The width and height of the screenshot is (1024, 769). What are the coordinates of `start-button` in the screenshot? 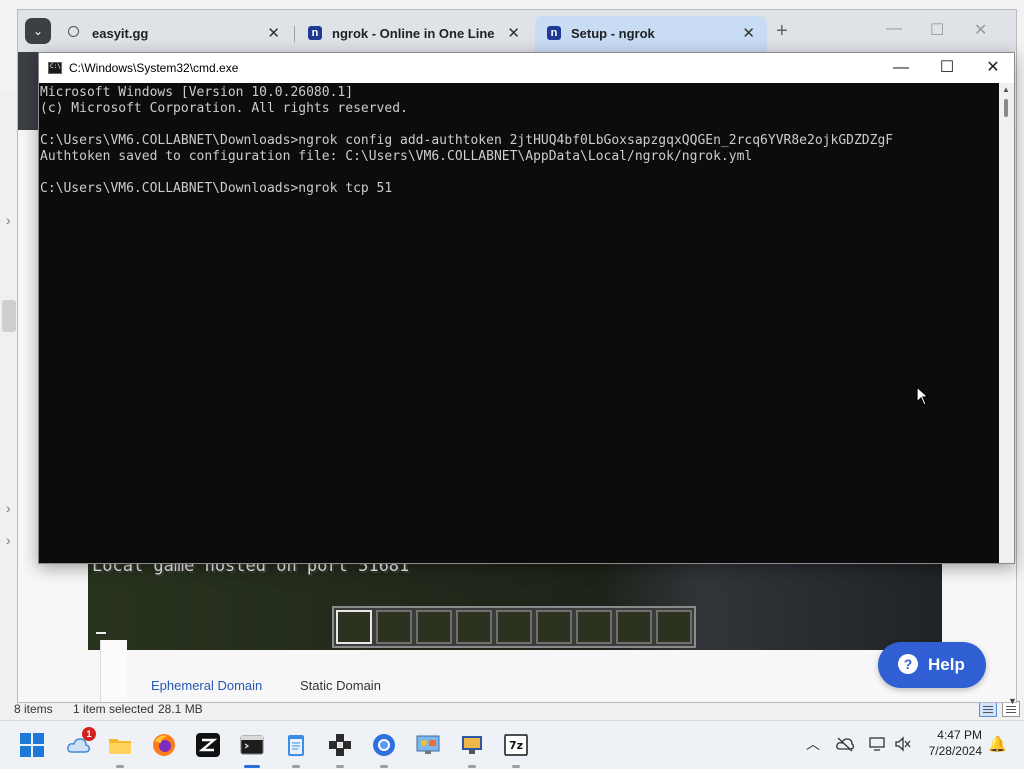 It's located at (32, 745).